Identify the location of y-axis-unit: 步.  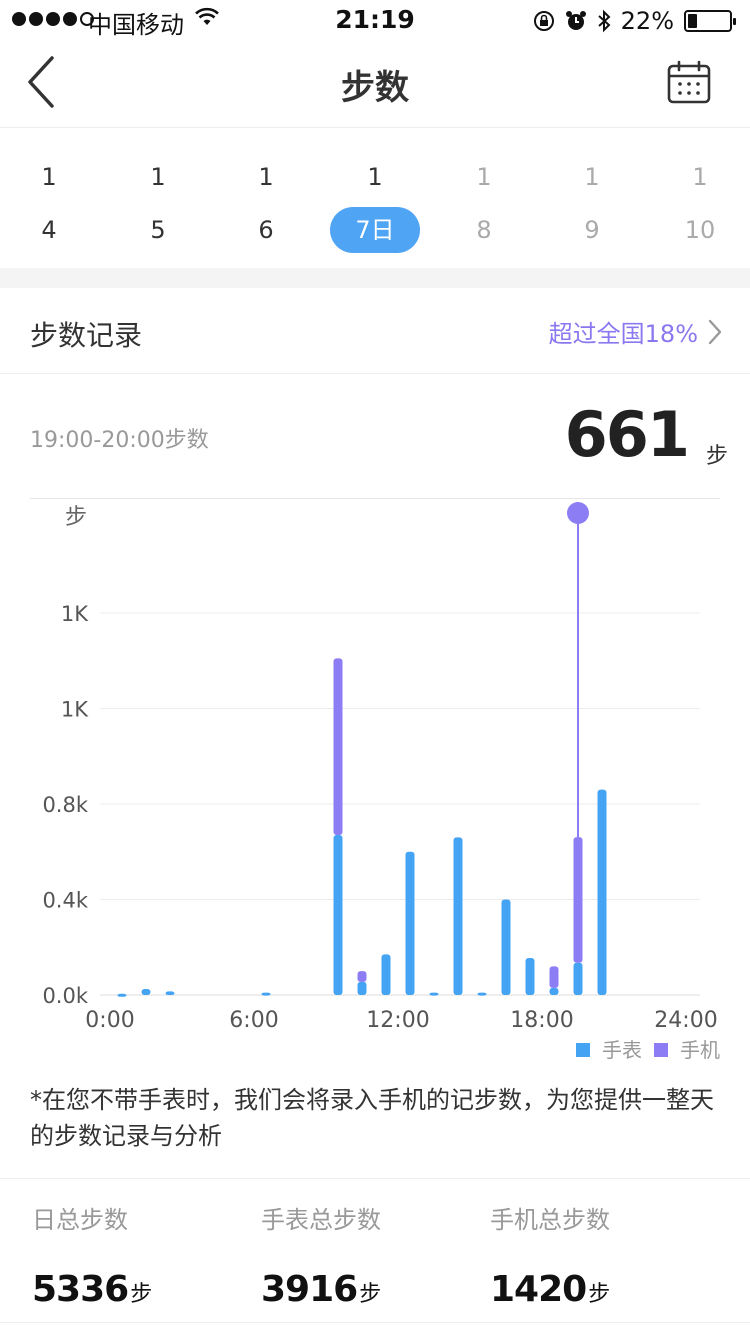
(76, 517).